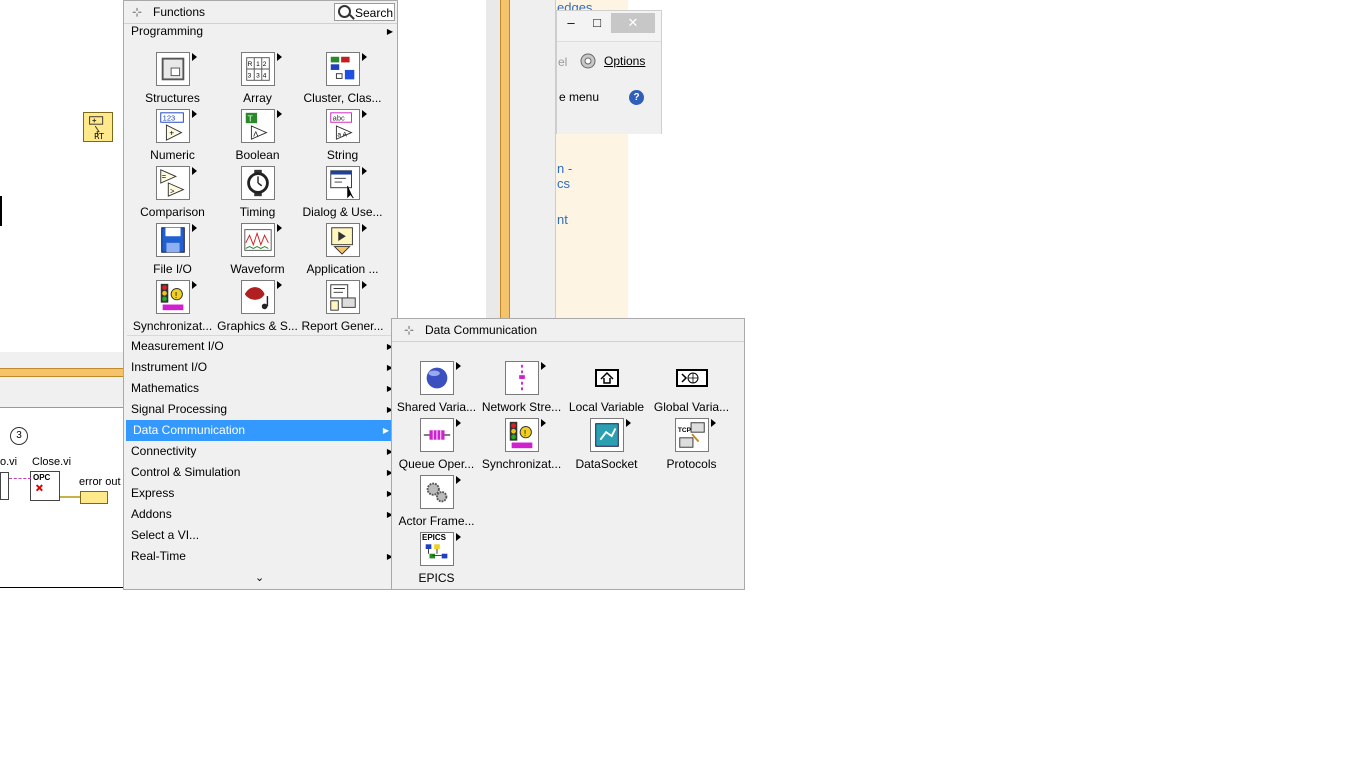 The height and width of the screenshot is (768, 1366). I want to click on svg-text: T, so click(250, 118).